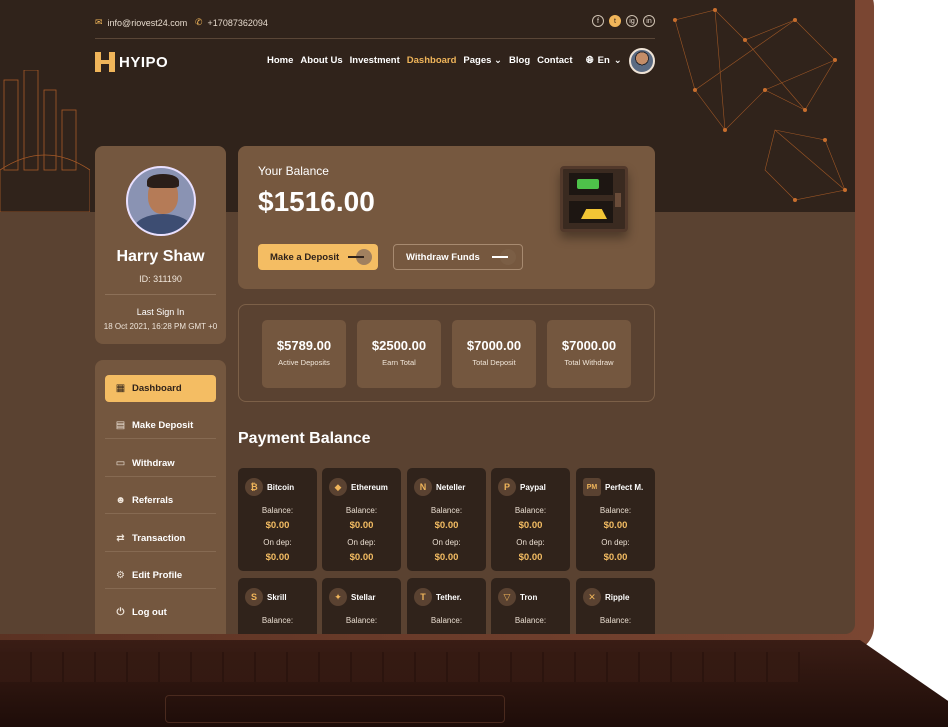 The width and height of the screenshot is (948, 727). I want to click on nav-home: Home, so click(280, 60).